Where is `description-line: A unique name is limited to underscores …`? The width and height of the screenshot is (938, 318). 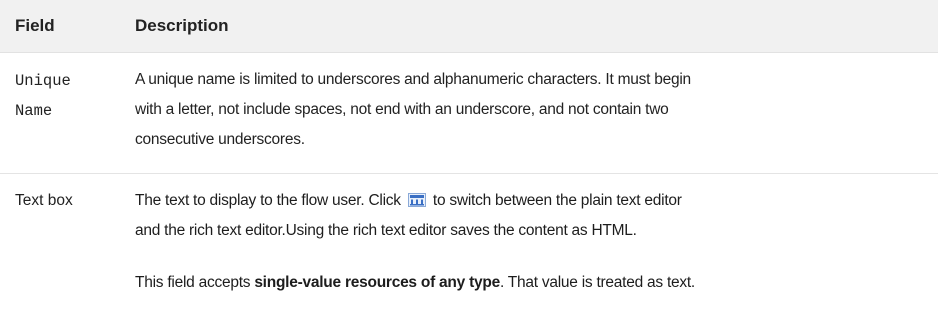 description-line: A unique name is limited to underscores … is located at coordinates (413, 79).